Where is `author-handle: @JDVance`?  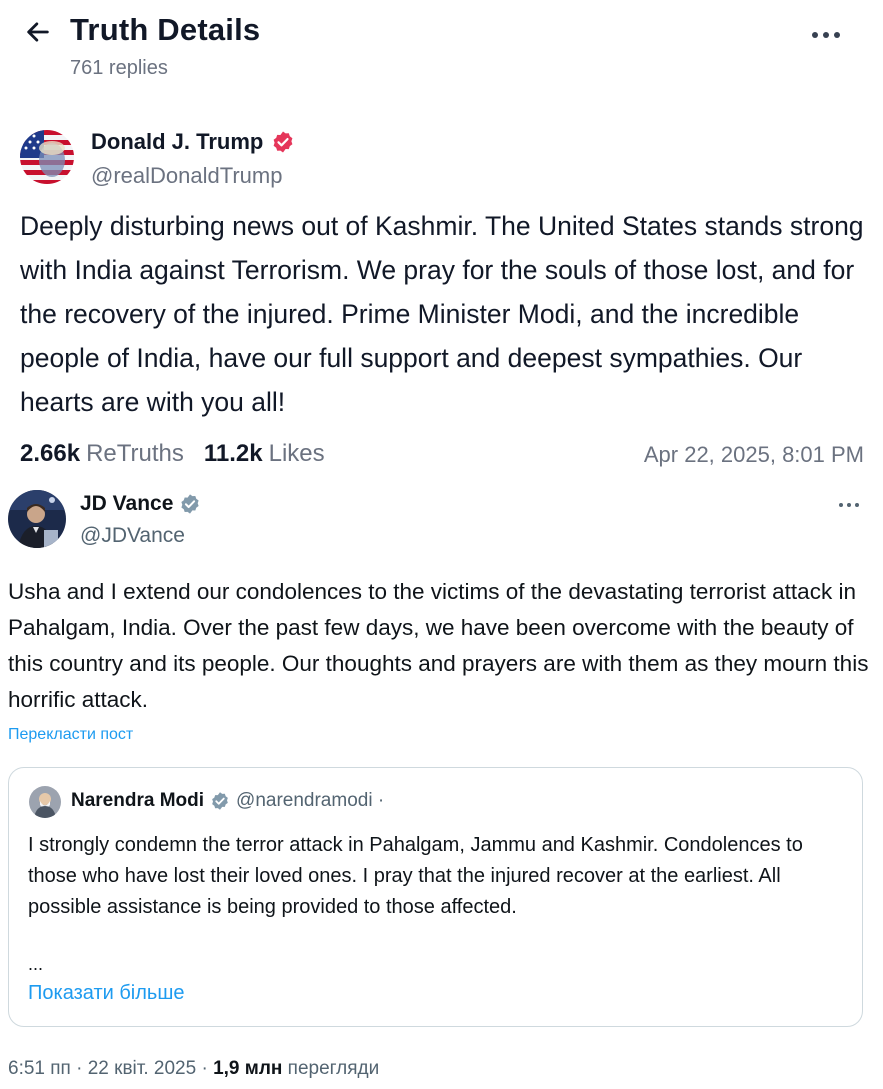
author-handle: @JDVance is located at coordinates (132, 536).